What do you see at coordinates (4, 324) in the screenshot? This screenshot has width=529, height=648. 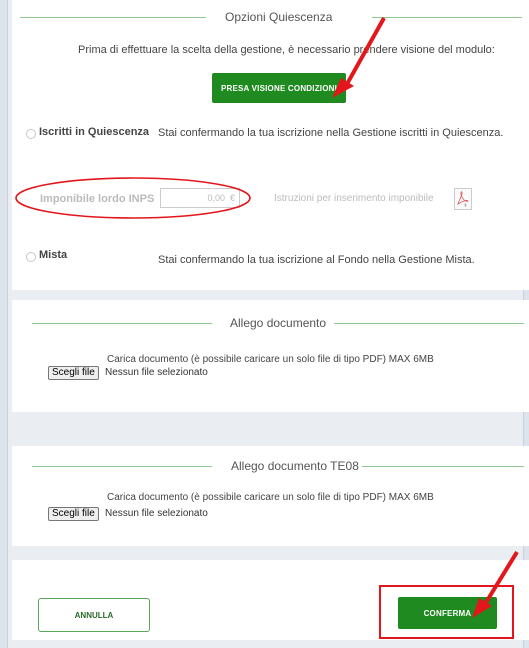 I see `page-edge-left` at bounding box center [4, 324].